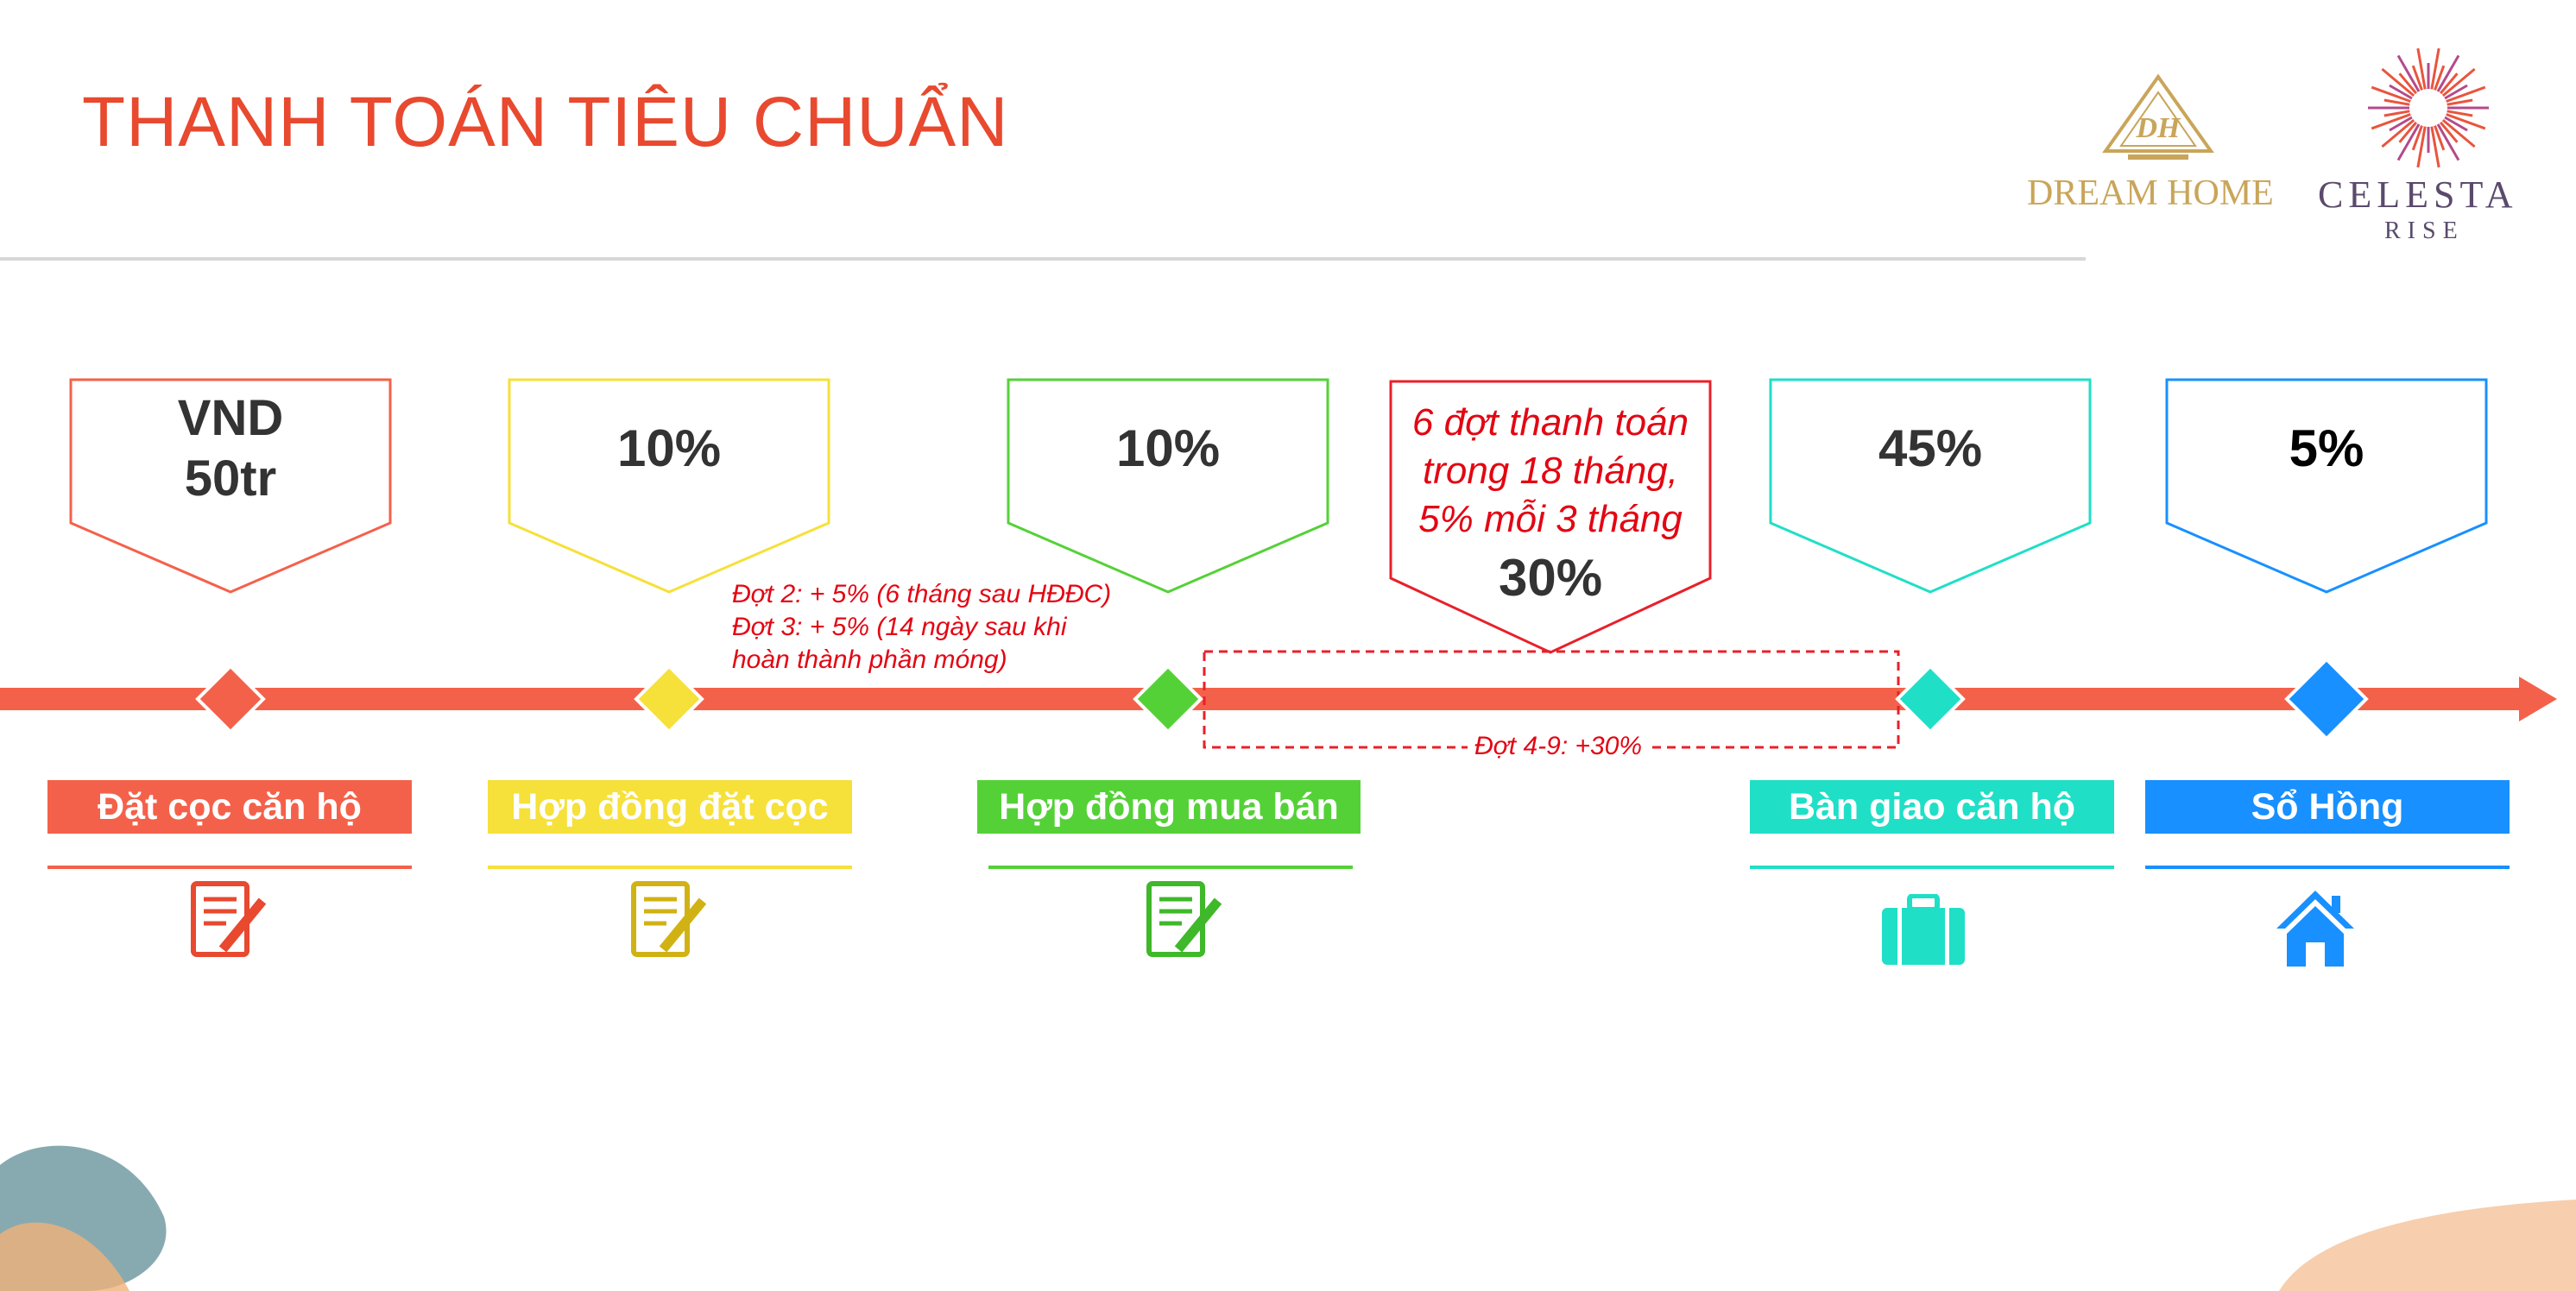 The image size is (2576, 1291). What do you see at coordinates (1170, 867) in the screenshot?
I see `label-sale-contract-underline` at bounding box center [1170, 867].